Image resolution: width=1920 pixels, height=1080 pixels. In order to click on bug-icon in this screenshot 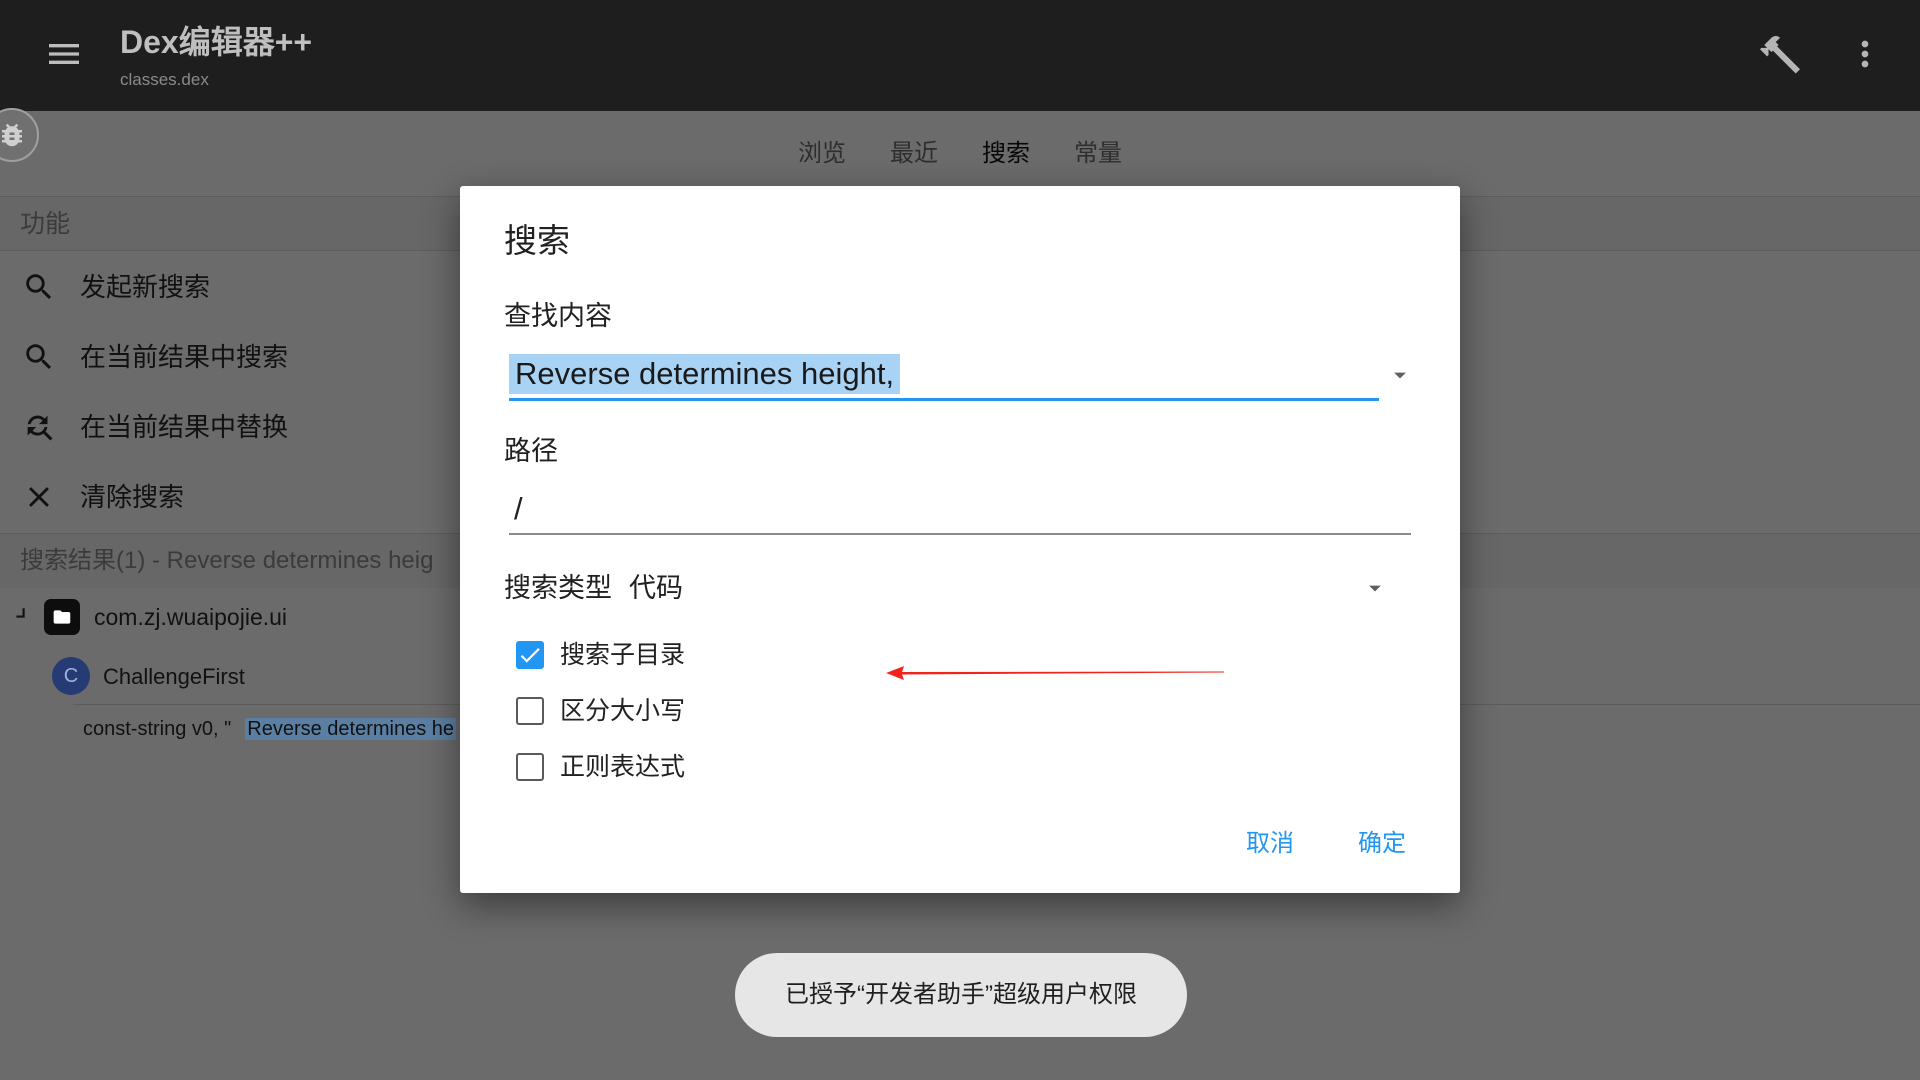, I will do `click(12, 135)`.